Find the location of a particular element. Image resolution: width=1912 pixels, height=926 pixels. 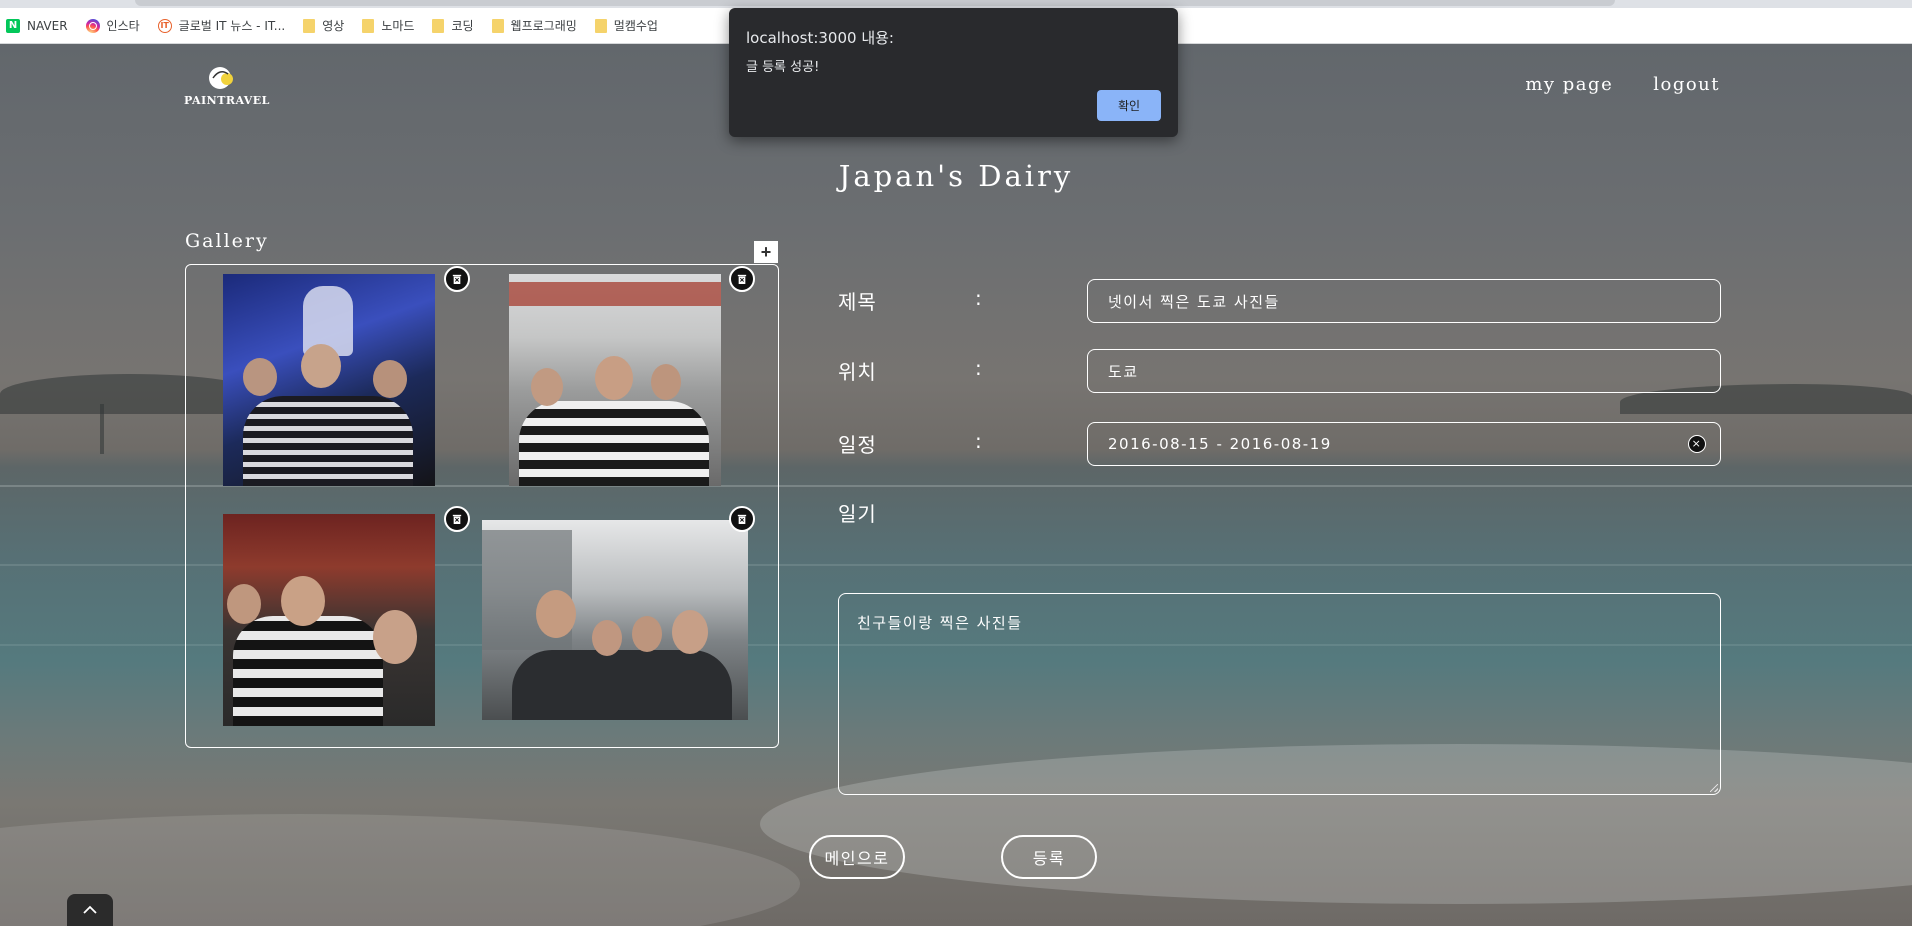

diary-textarea: 친구들이랑 찍은 사진들 is located at coordinates (1279, 694).